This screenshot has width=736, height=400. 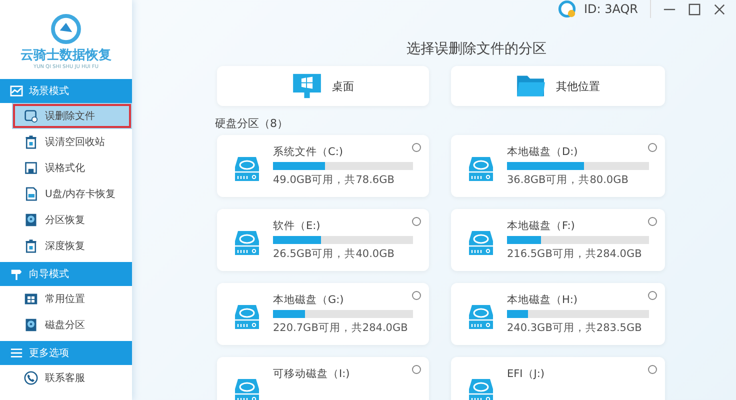 What do you see at coordinates (297, 226) in the screenshot?
I see `drive-name: 软件（E:)` at bounding box center [297, 226].